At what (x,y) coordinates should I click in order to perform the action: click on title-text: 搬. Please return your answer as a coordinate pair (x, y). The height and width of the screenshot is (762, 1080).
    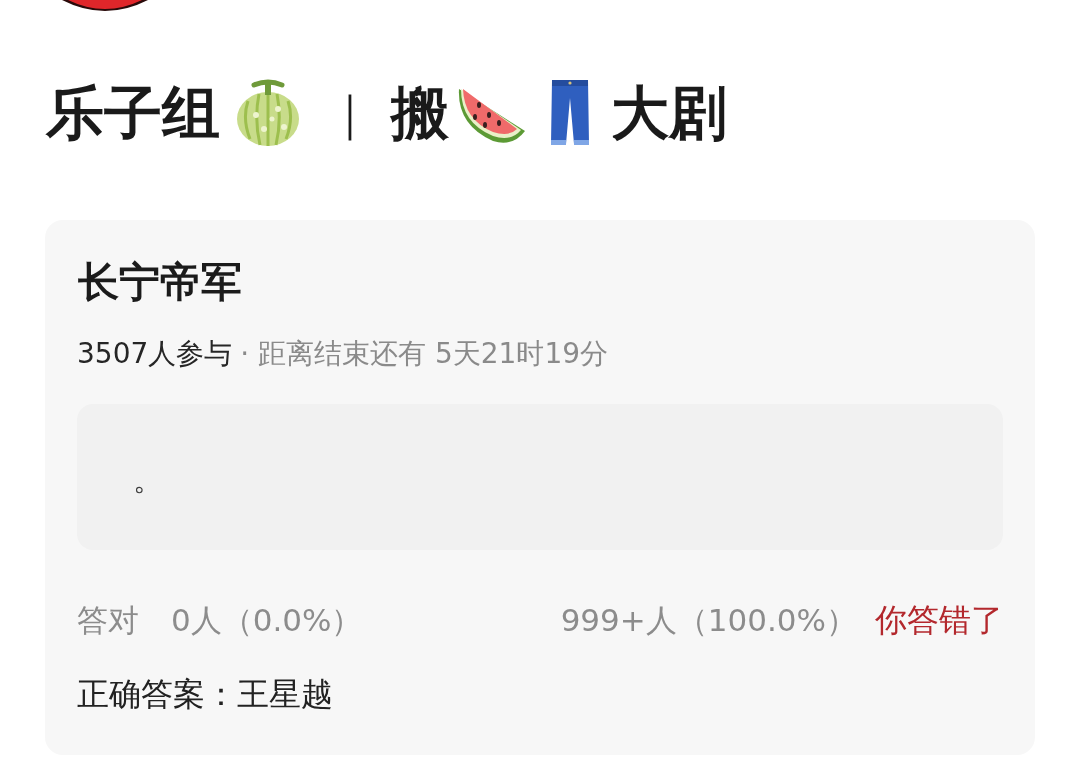
    Looking at the image, I should click on (420, 113).